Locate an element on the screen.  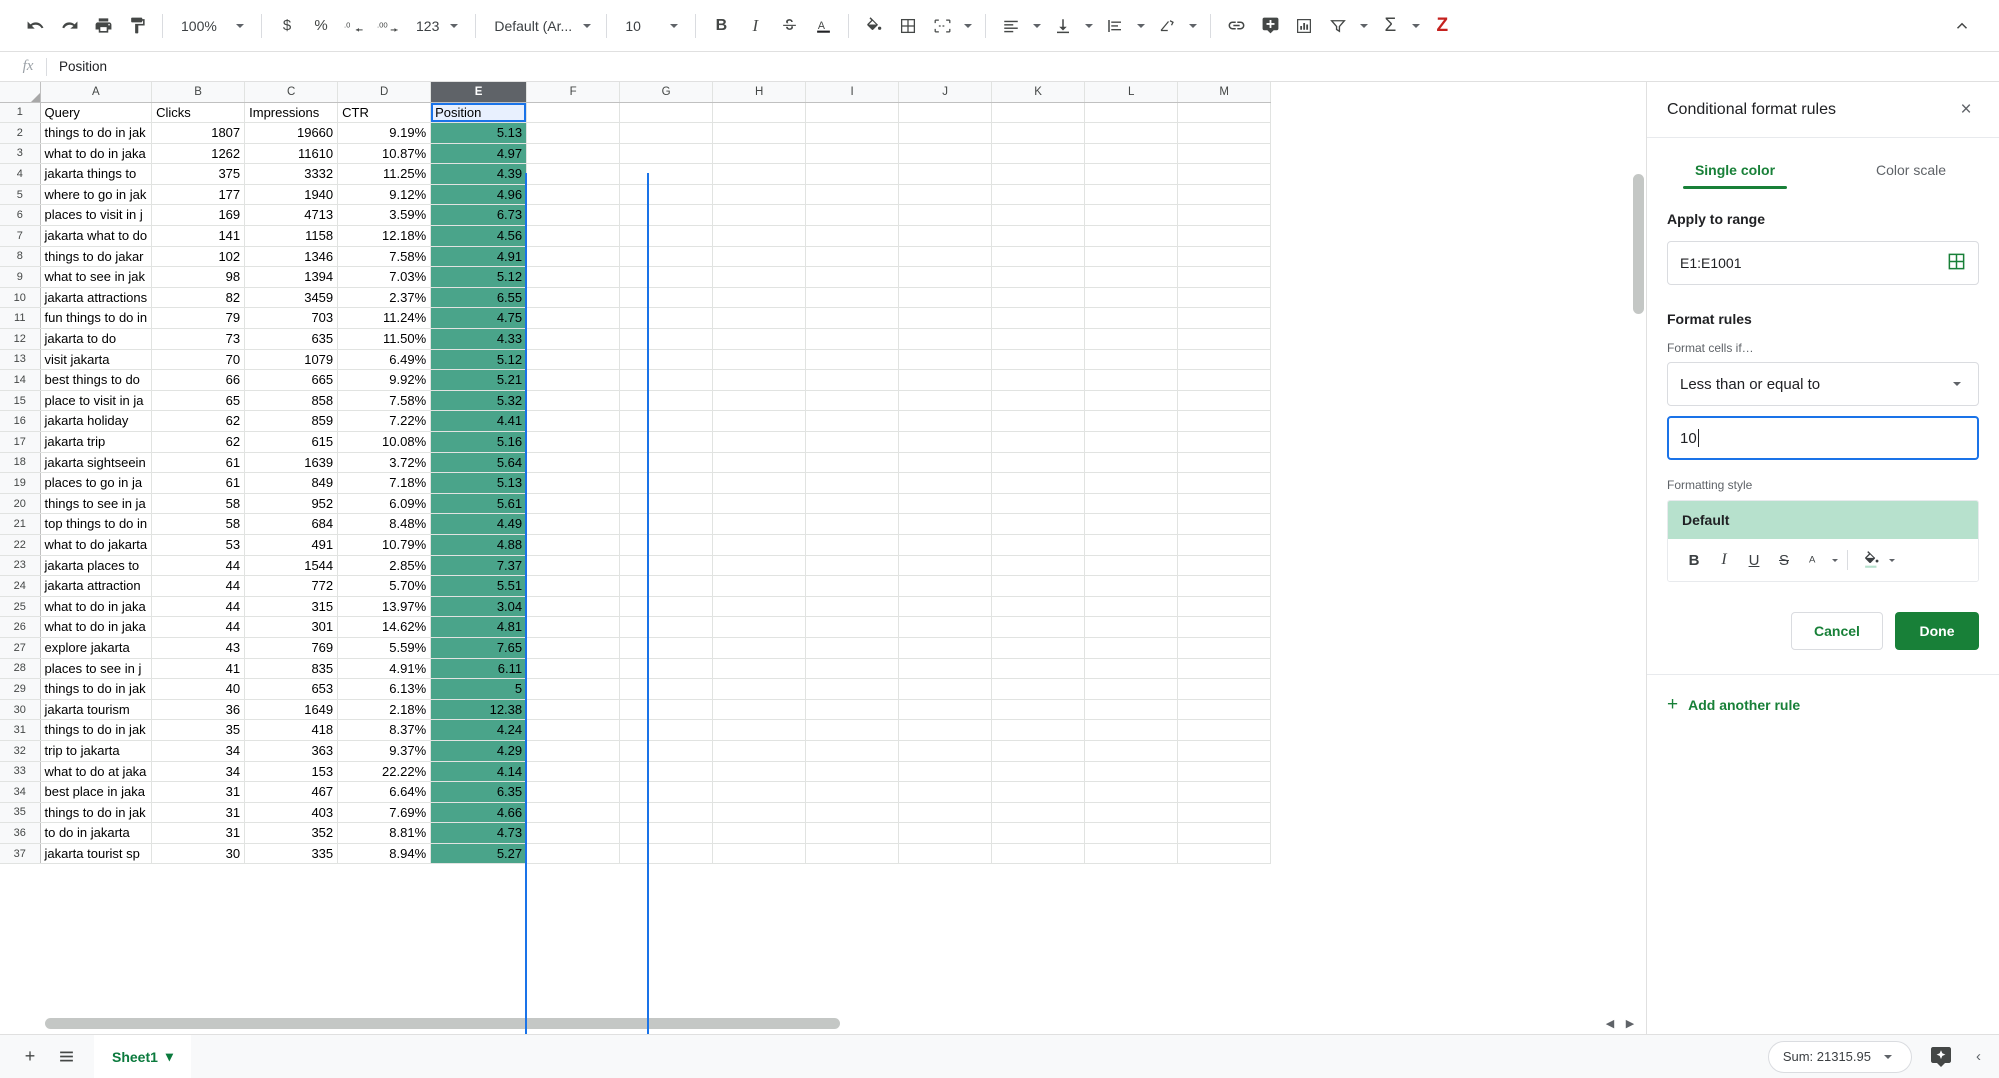
cell-f15 is located at coordinates (573, 401).